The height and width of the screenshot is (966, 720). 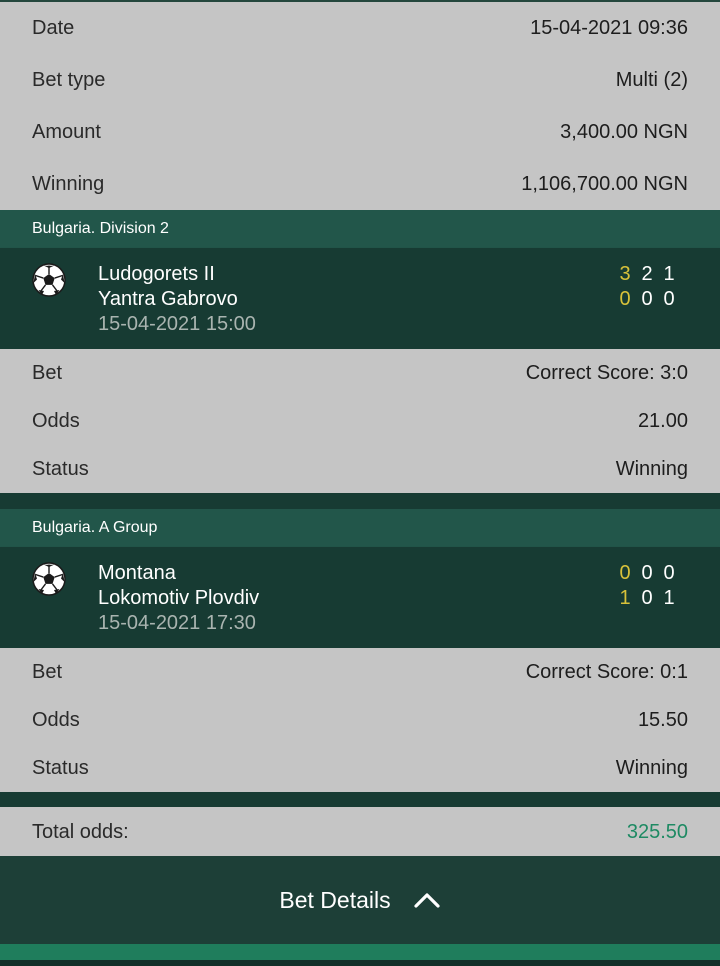 What do you see at coordinates (69, 80) in the screenshot?
I see `bet-type-label: Bet type` at bounding box center [69, 80].